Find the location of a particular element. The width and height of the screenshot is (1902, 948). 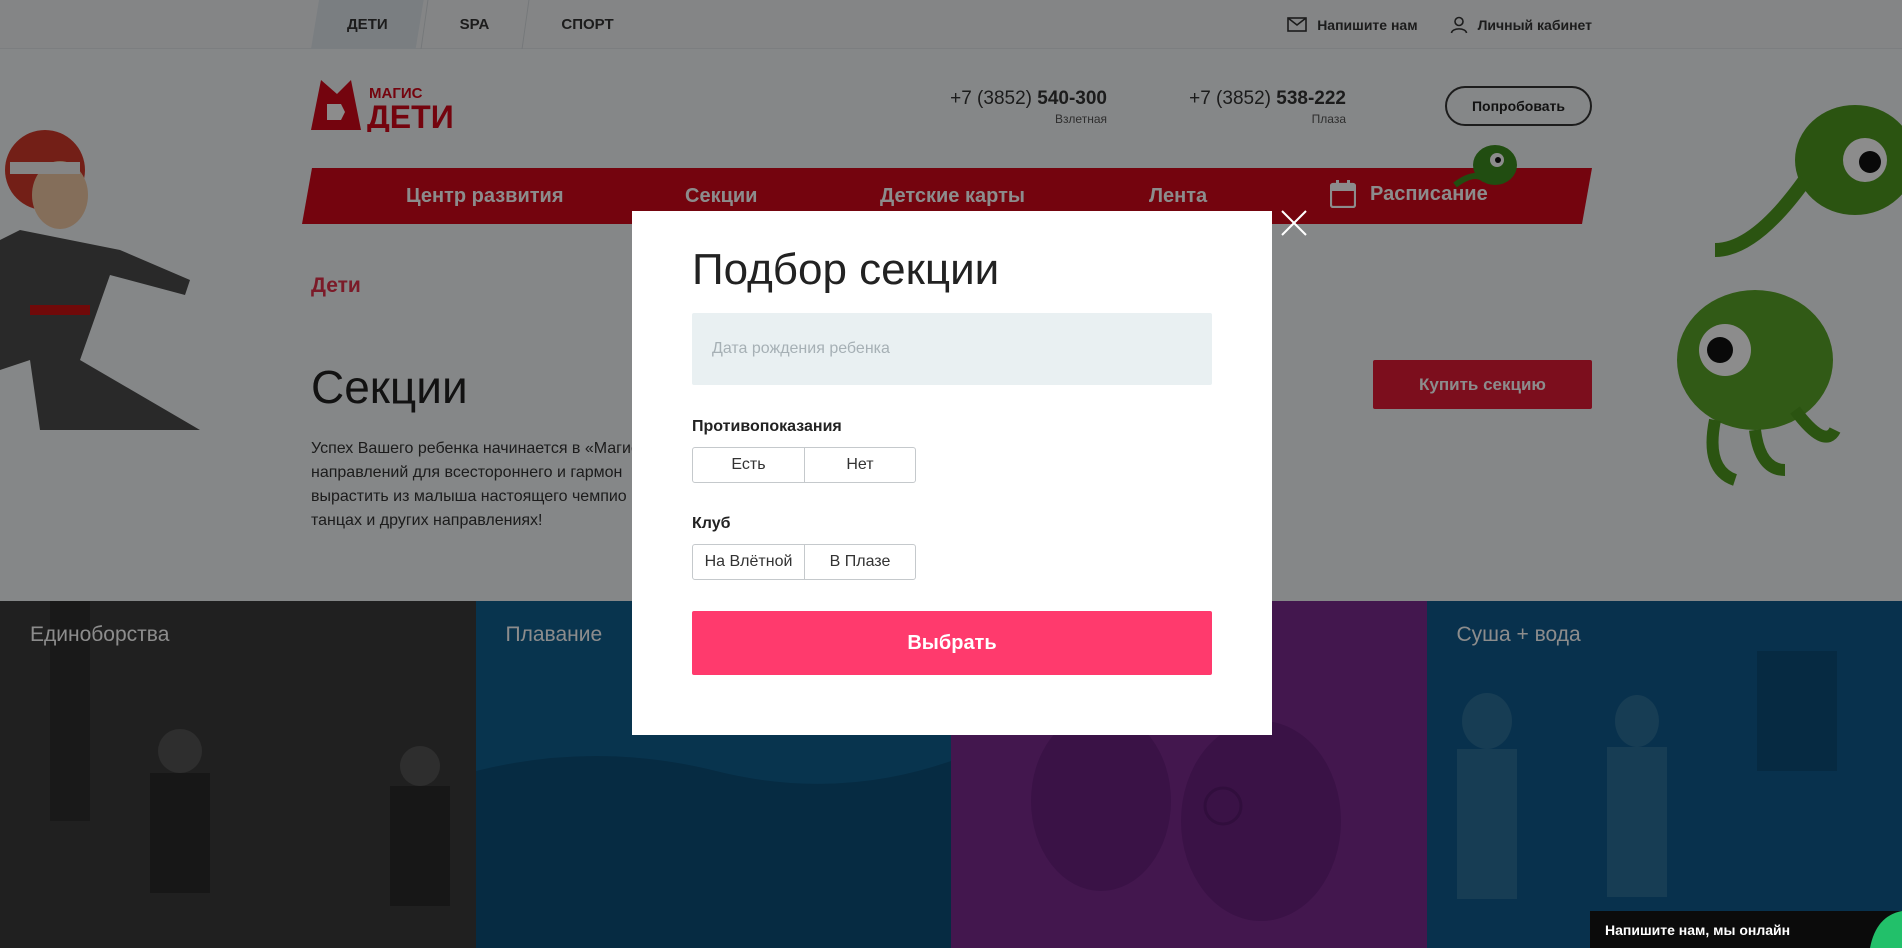

club-toggle: На Влётной В Плазе is located at coordinates (804, 562).